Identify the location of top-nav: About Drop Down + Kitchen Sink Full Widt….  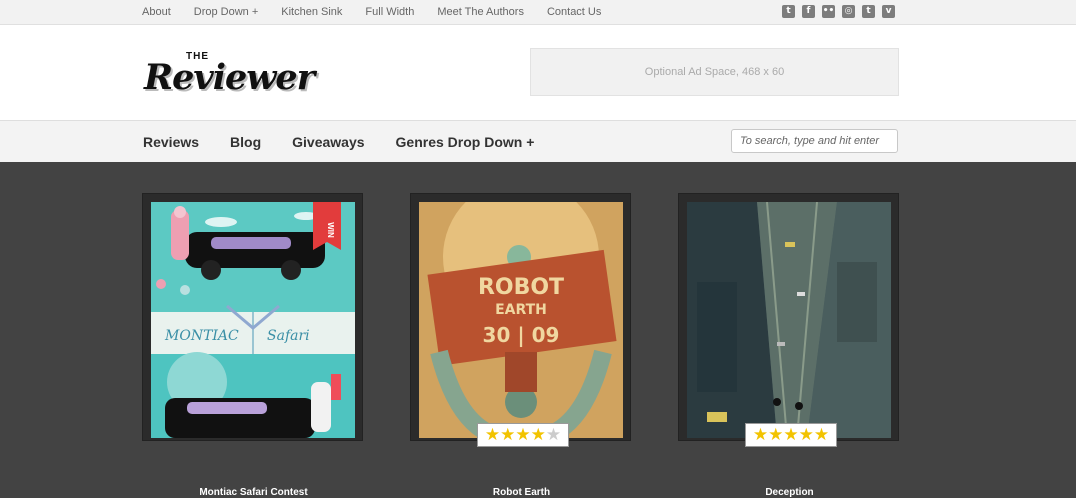
(383, 12).